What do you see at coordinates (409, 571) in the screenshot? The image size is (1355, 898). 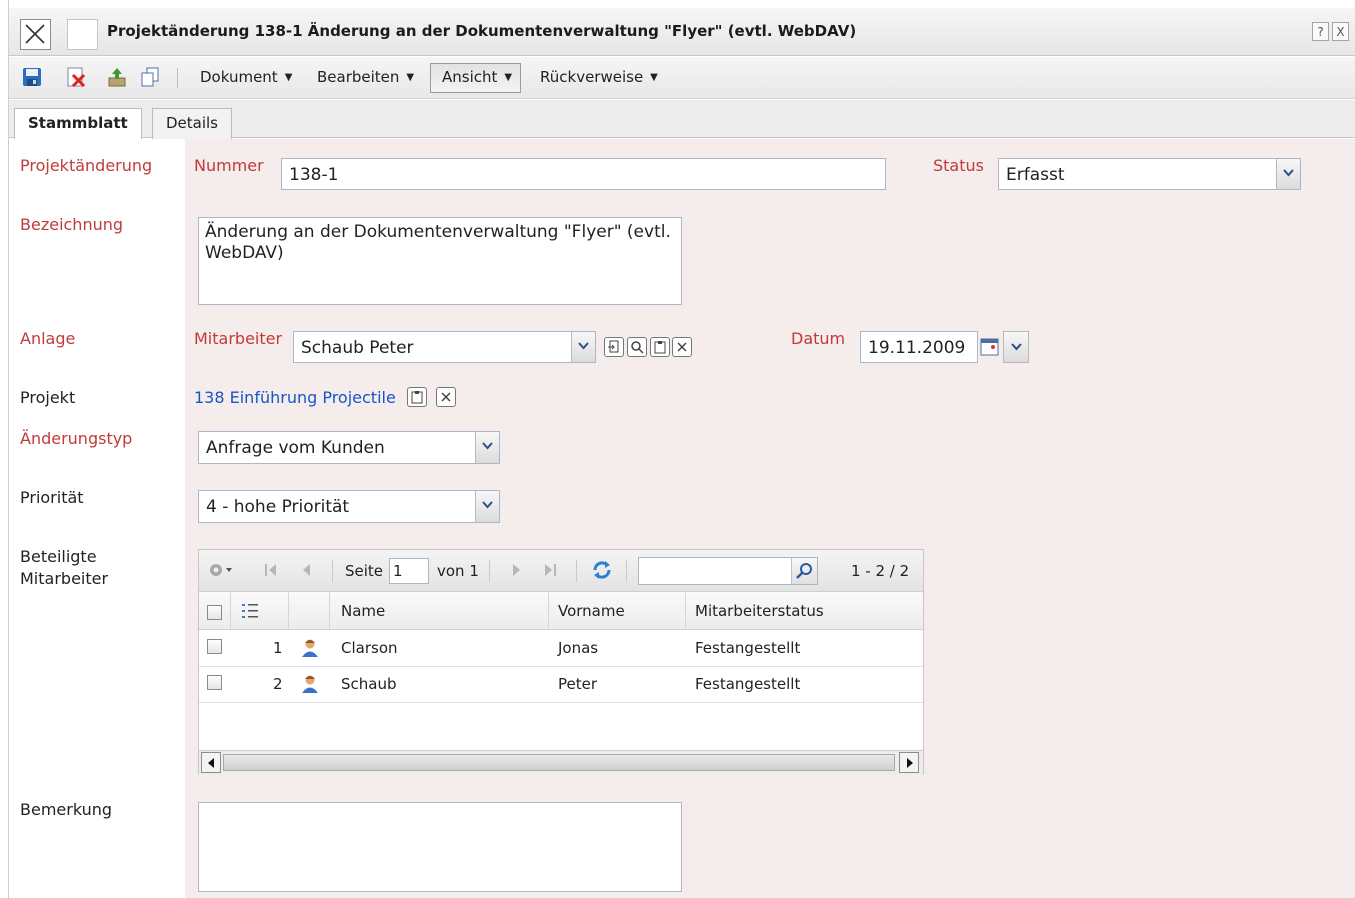 I see `page-number-input: 1` at bounding box center [409, 571].